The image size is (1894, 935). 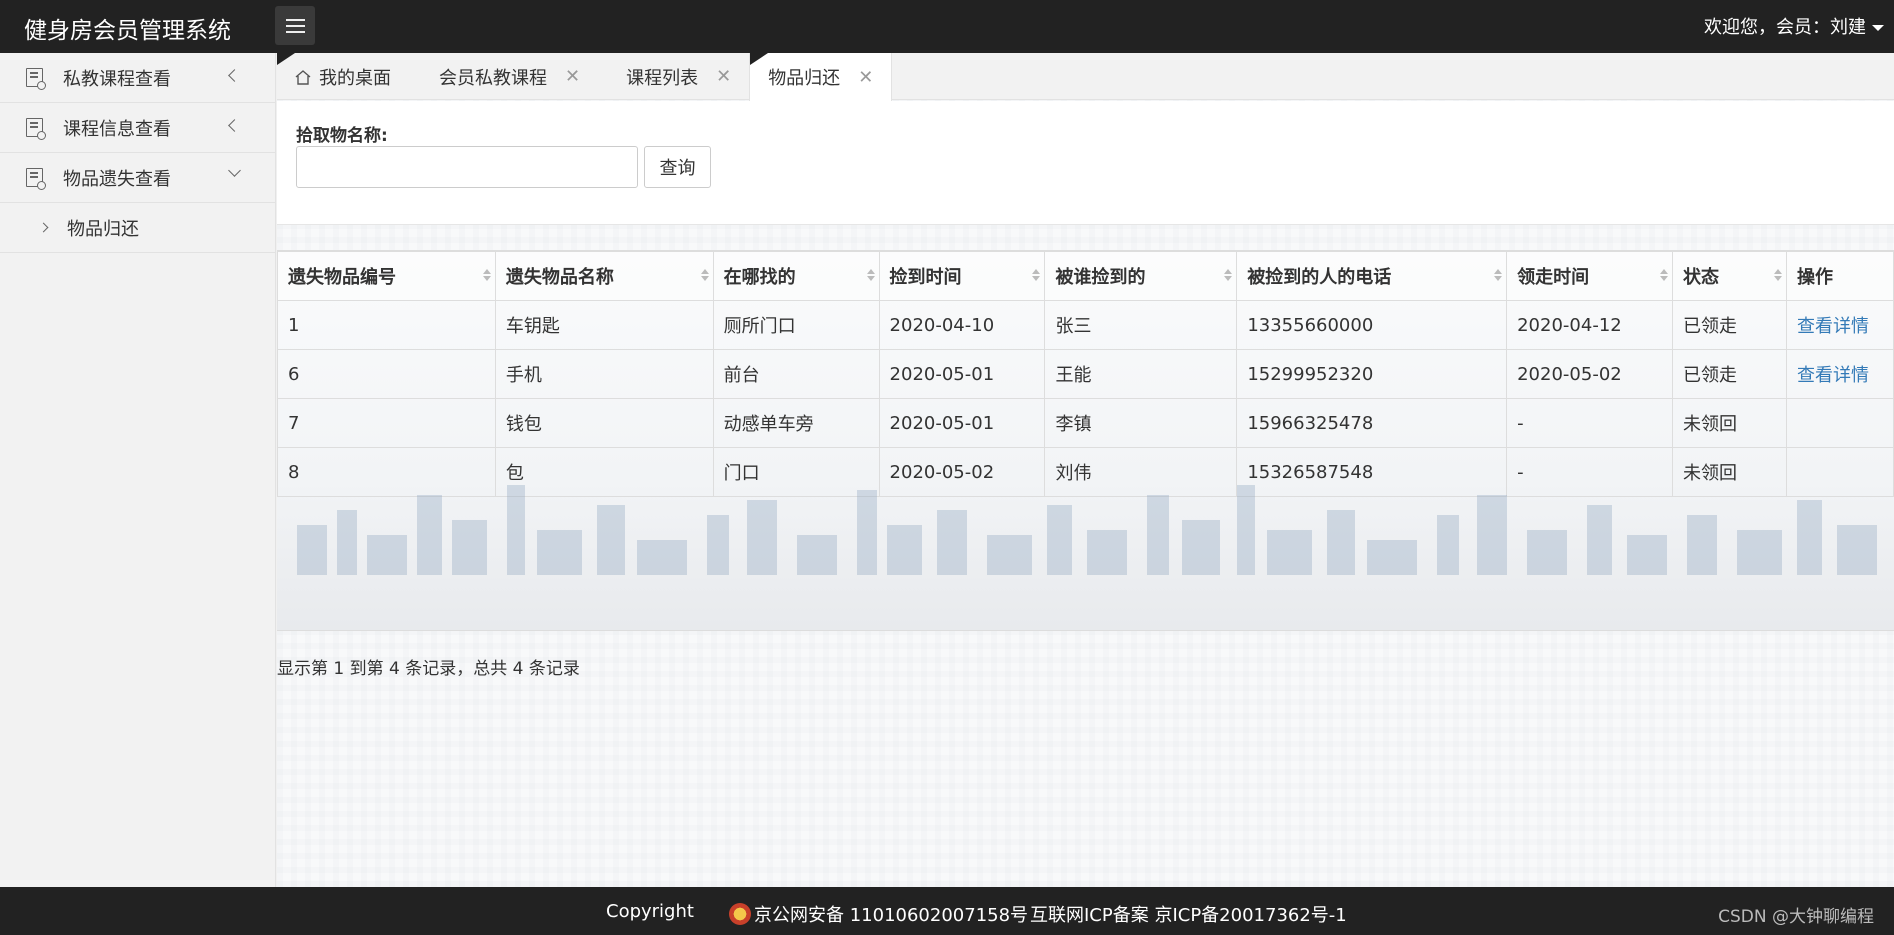 I want to click on tab-course-list: 课程列表 ✕, so click(x=673, y=76).